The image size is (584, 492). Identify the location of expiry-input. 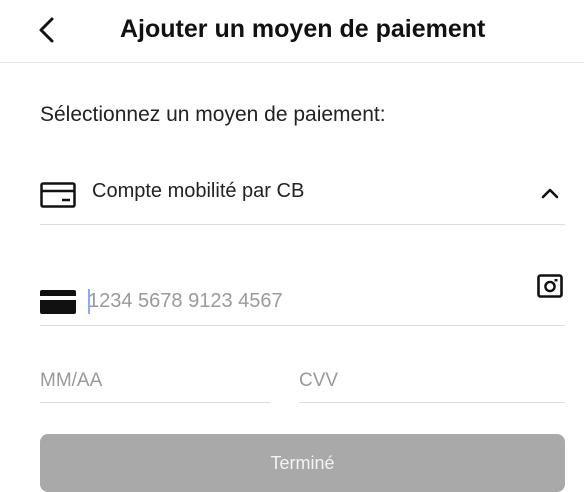
(140, 381).